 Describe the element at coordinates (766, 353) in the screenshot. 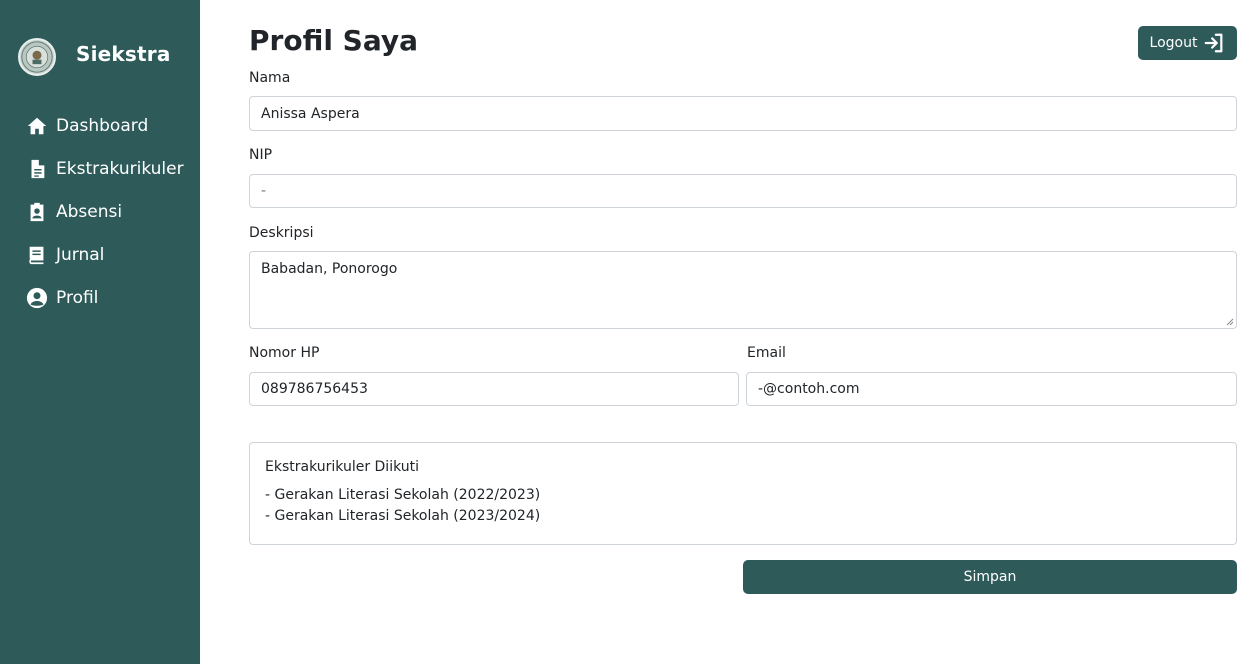

I see `email-label: Email` at that location.